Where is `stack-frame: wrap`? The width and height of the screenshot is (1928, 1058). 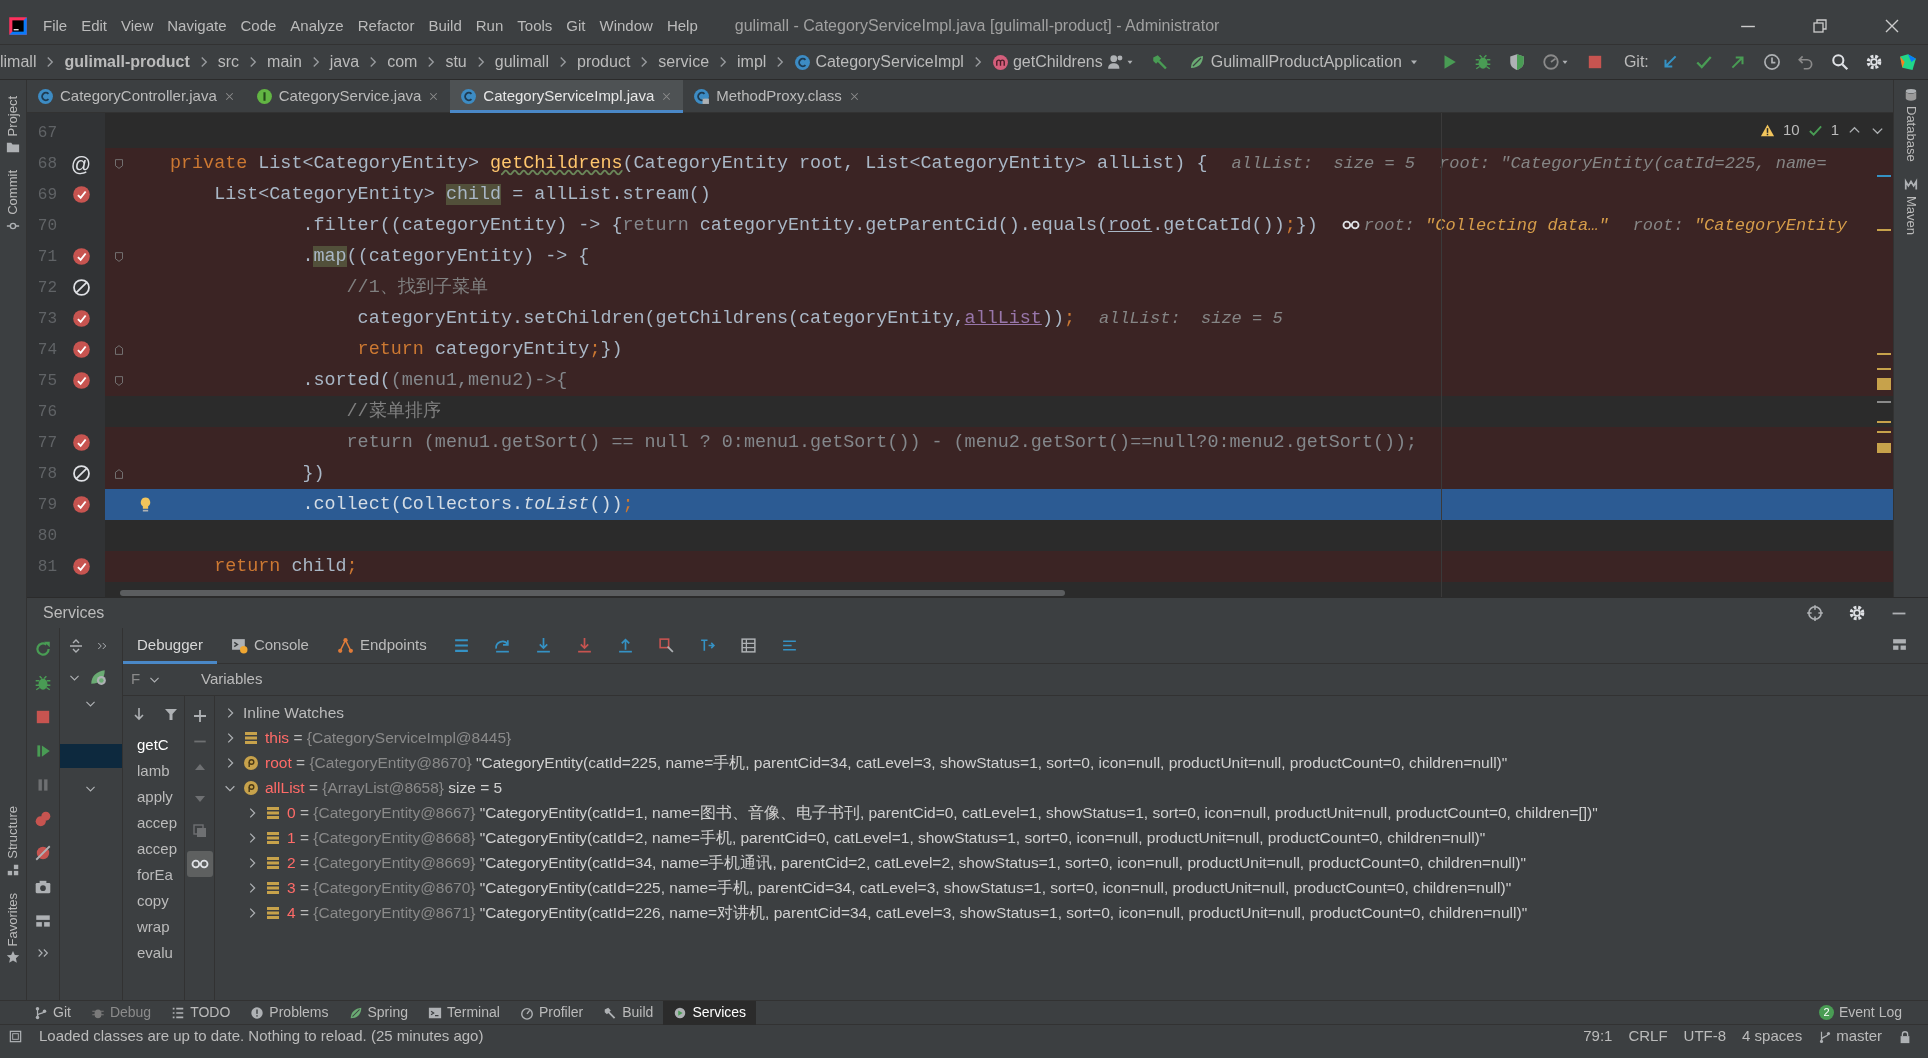
stack-frame: wrap is located at coordinates (153, 927).